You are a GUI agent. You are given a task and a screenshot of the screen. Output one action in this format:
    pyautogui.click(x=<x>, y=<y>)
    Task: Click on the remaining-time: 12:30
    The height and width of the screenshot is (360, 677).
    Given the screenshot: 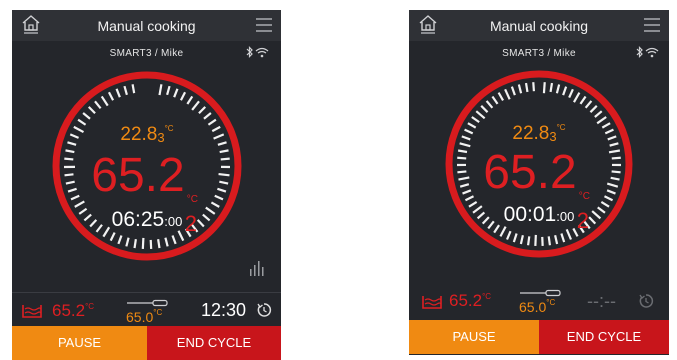 What is the action you would take?
    pyautogui.click(x=224, y=310)
    